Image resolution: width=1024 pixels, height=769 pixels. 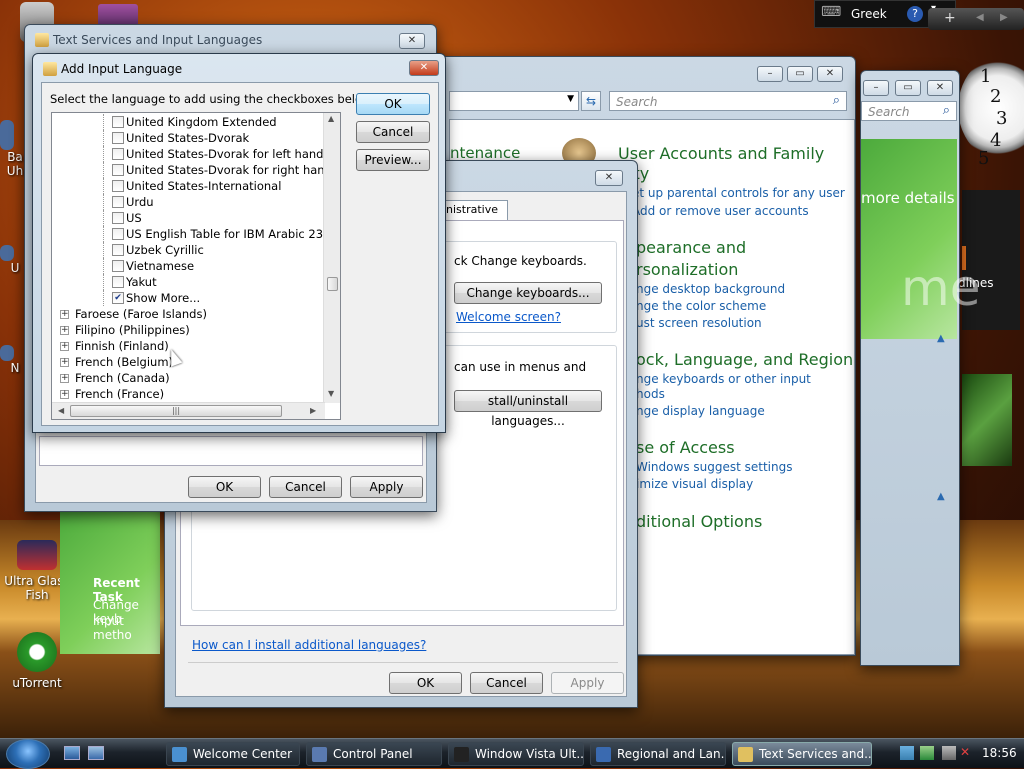 What do you see at coordinates (650, 394) in the screenshot?
I see `change-keyboards-link-2: hods` at bounding box center [650, 394].